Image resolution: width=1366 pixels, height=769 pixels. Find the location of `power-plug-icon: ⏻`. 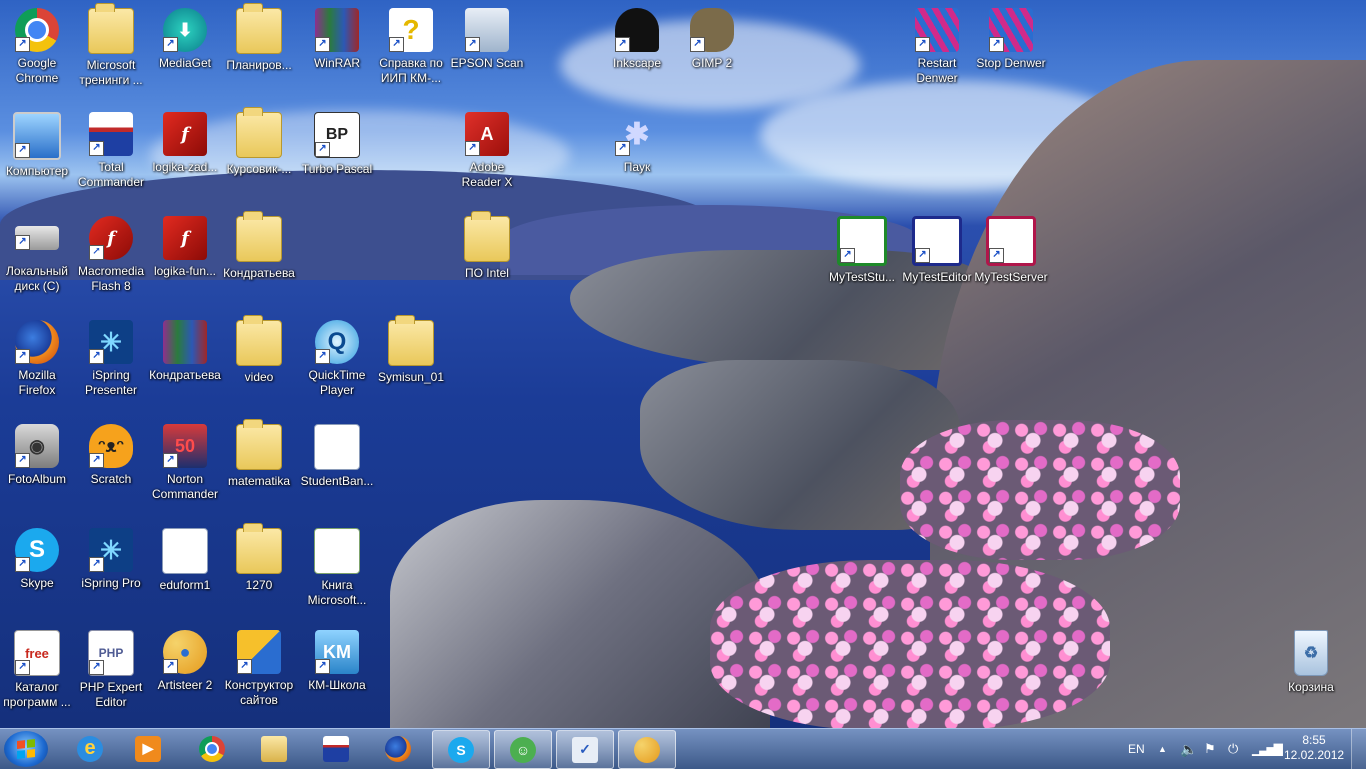

power-plug-icon: ⏻ is located at coordinates (1233, 749).